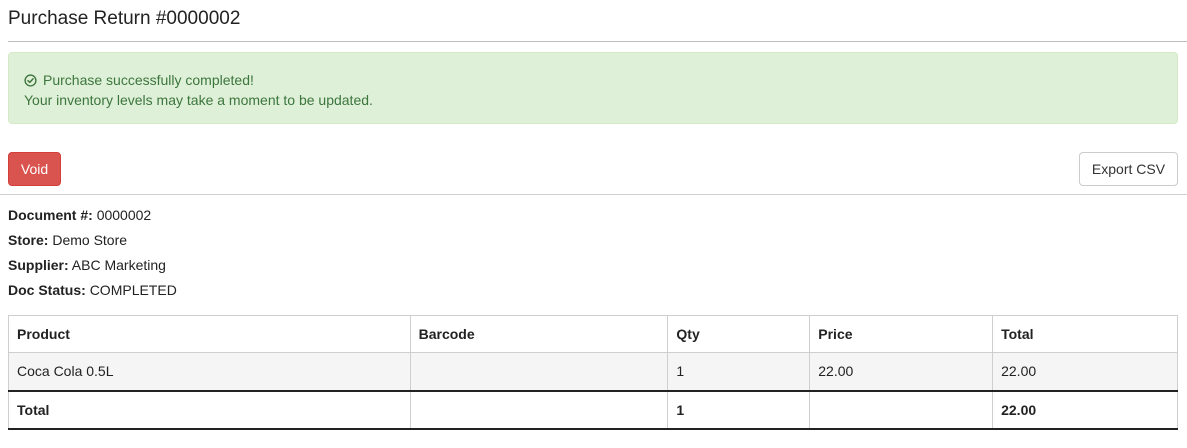  I want to click on table-header-row: Product Barcode Qty Price Total, so click(593, 334).